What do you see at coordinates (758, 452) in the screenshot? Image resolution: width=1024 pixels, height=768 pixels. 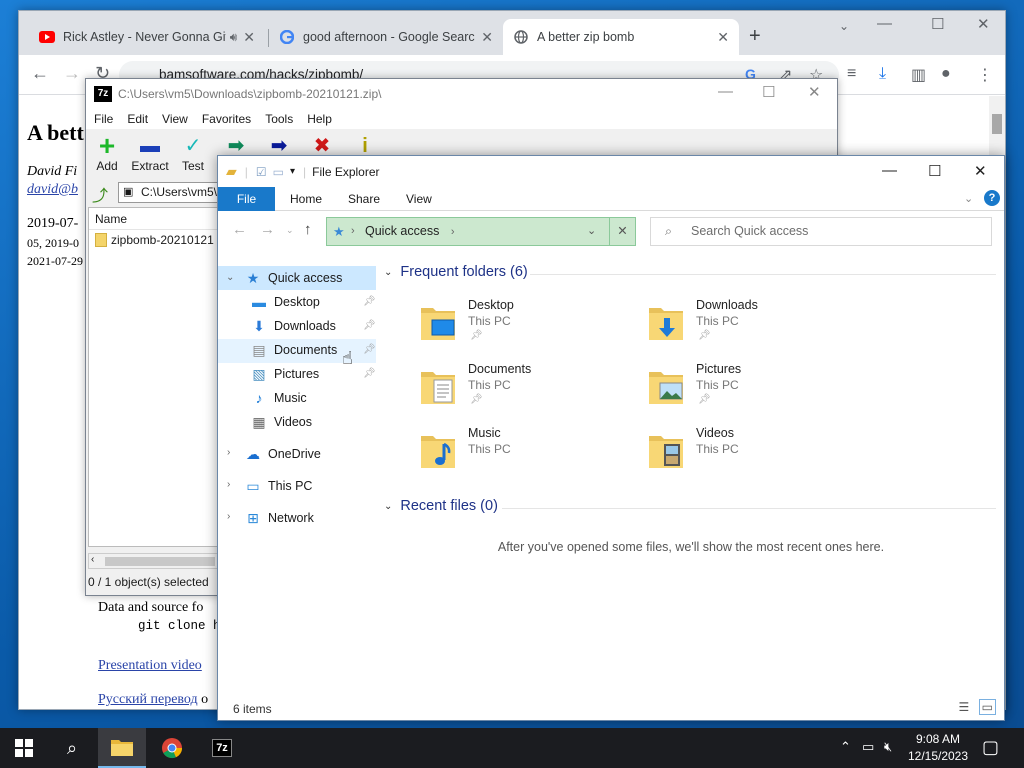 I see `folder-tile-videos: Videos This PC` at bounding box center [758, 452].